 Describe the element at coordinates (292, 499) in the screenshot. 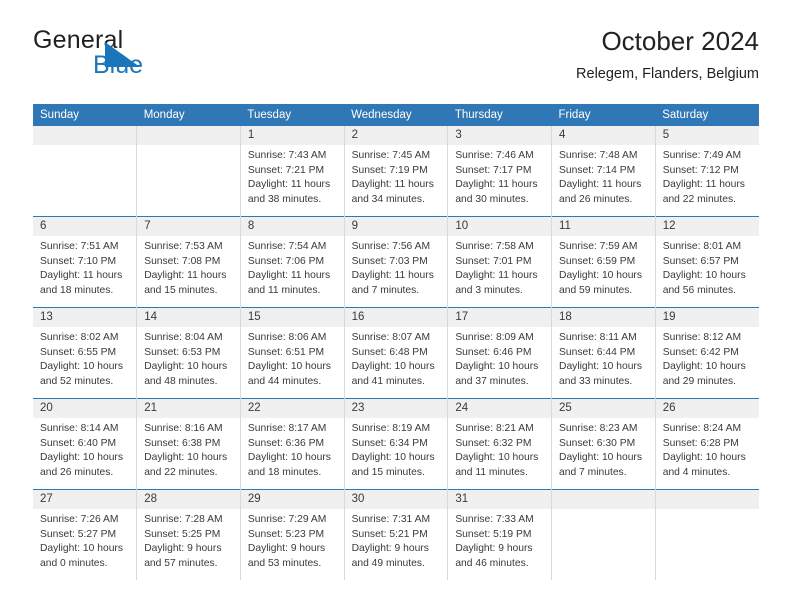

I see `day-number: 29` at that location.